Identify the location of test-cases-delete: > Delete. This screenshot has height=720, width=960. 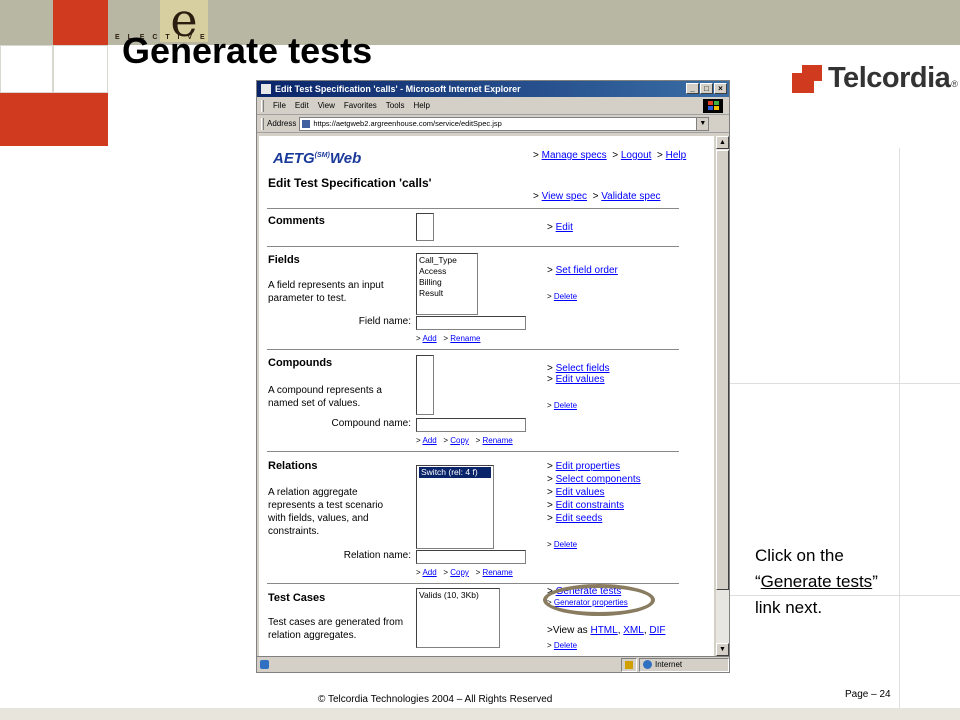
(562, 645).